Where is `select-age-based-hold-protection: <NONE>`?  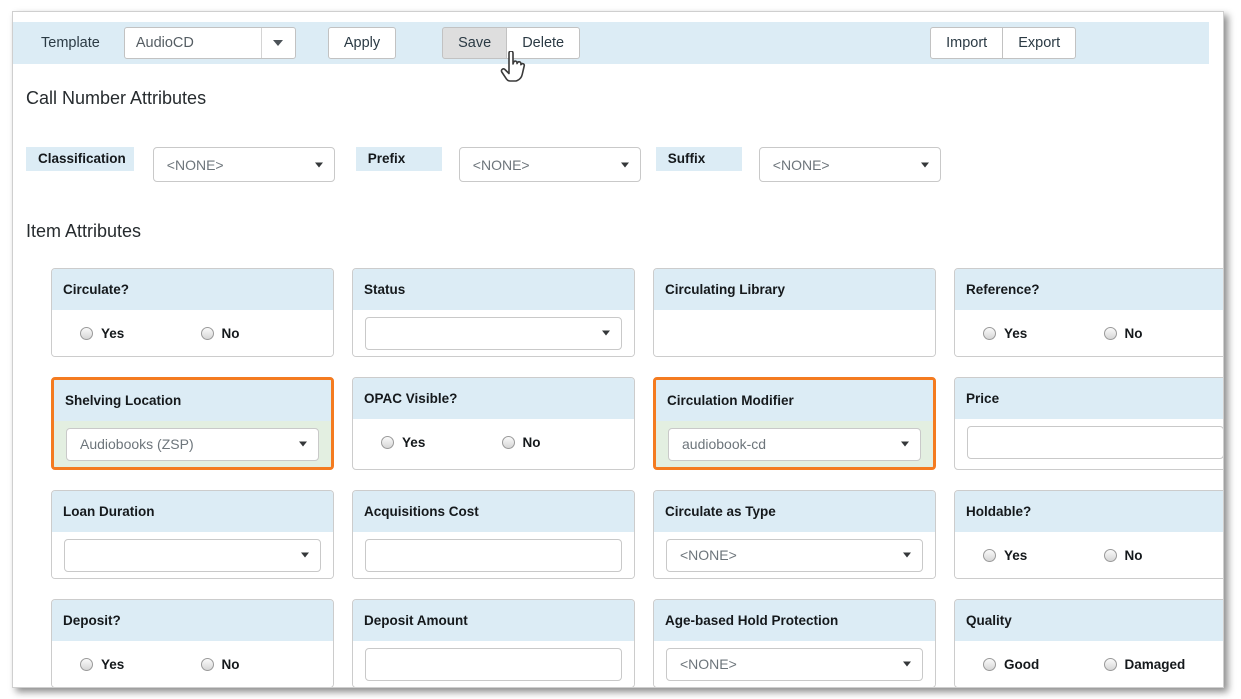 select-age-based-hold-protection: <NONE> is located at coordinates (794, 664).